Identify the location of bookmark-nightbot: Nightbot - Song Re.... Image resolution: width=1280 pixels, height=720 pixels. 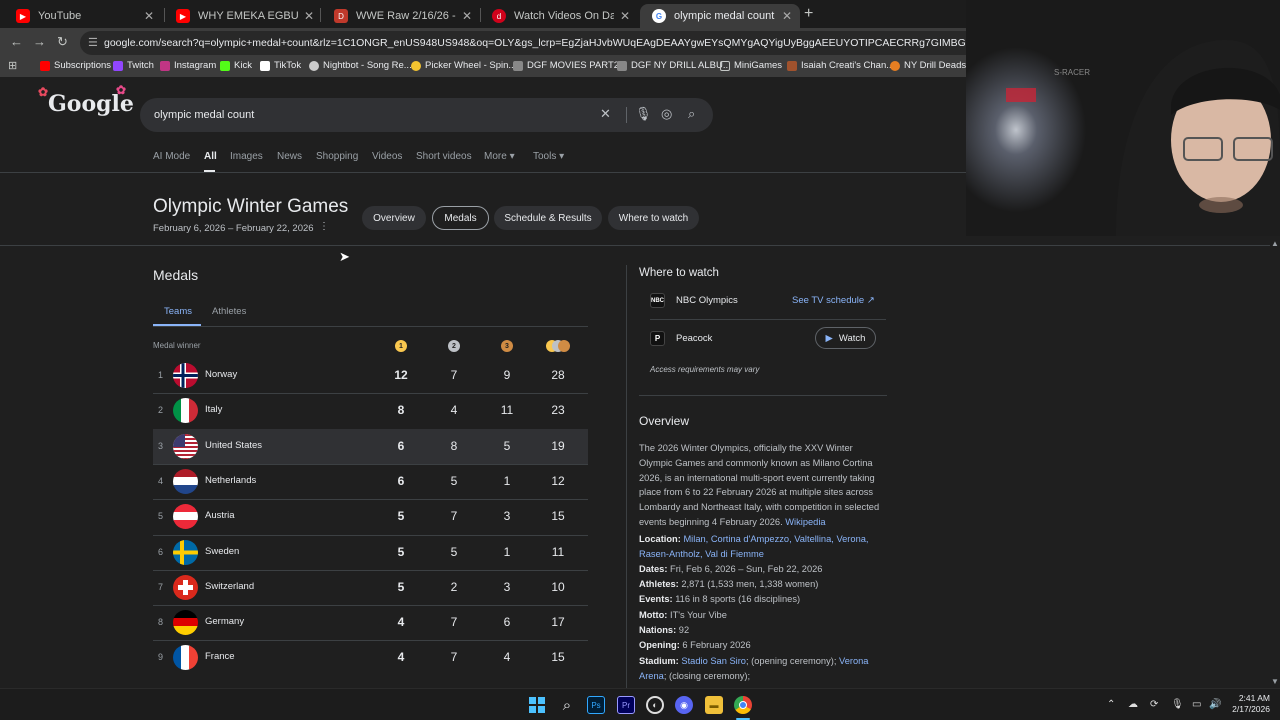
(360, 65).